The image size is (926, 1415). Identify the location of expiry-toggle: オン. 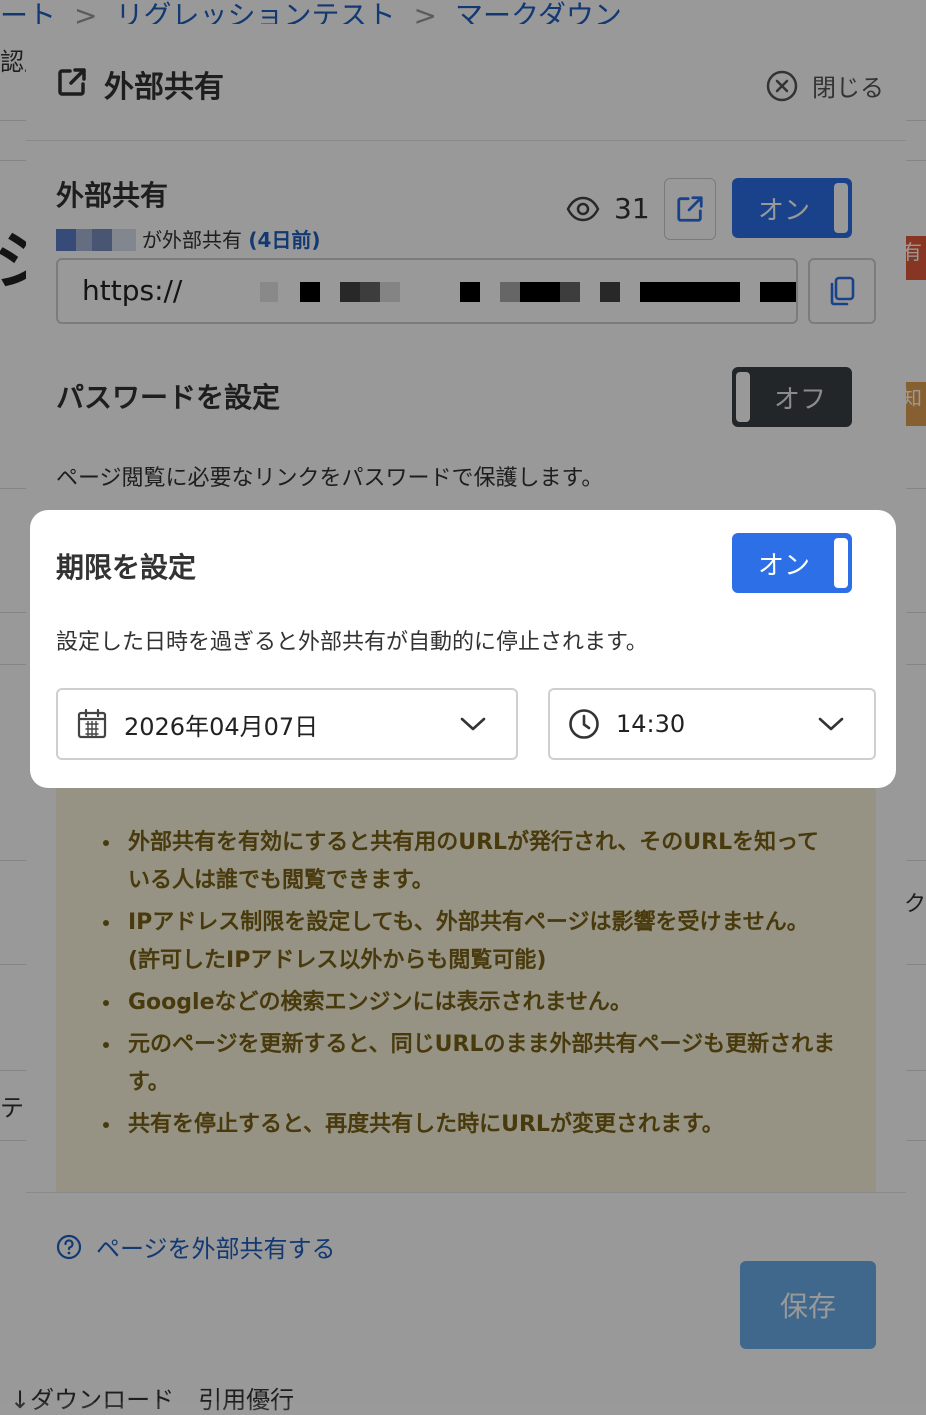
(792, 563).